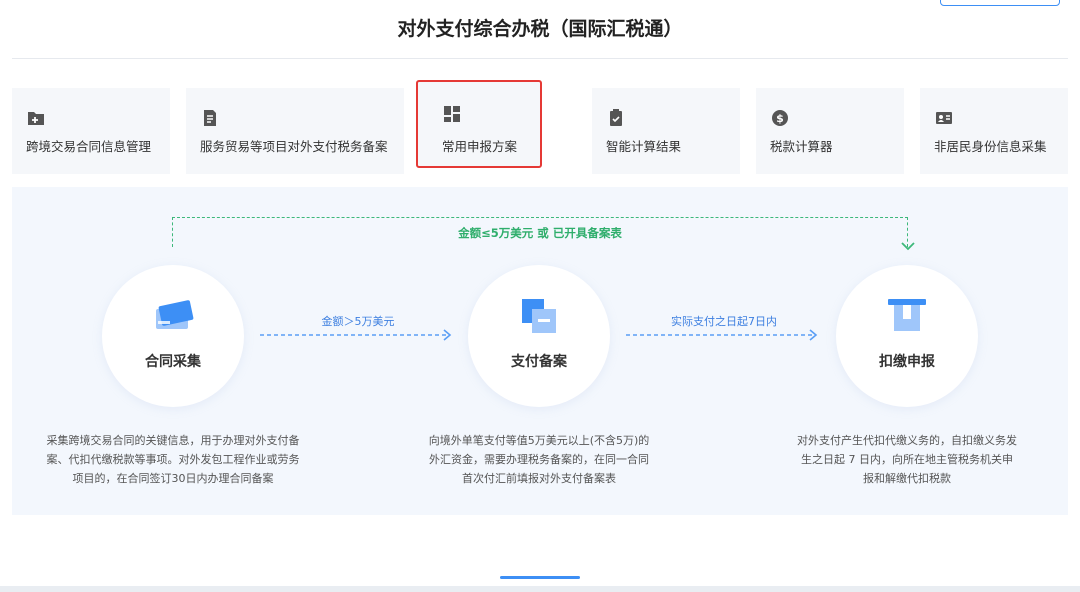 This screenshot has height=592, width=1080. What do you see at coordinates (91, 131) in the screenshot?
I see `card-contract-management: 跨境交易合同信息管理` at bounding box center [91, 131].